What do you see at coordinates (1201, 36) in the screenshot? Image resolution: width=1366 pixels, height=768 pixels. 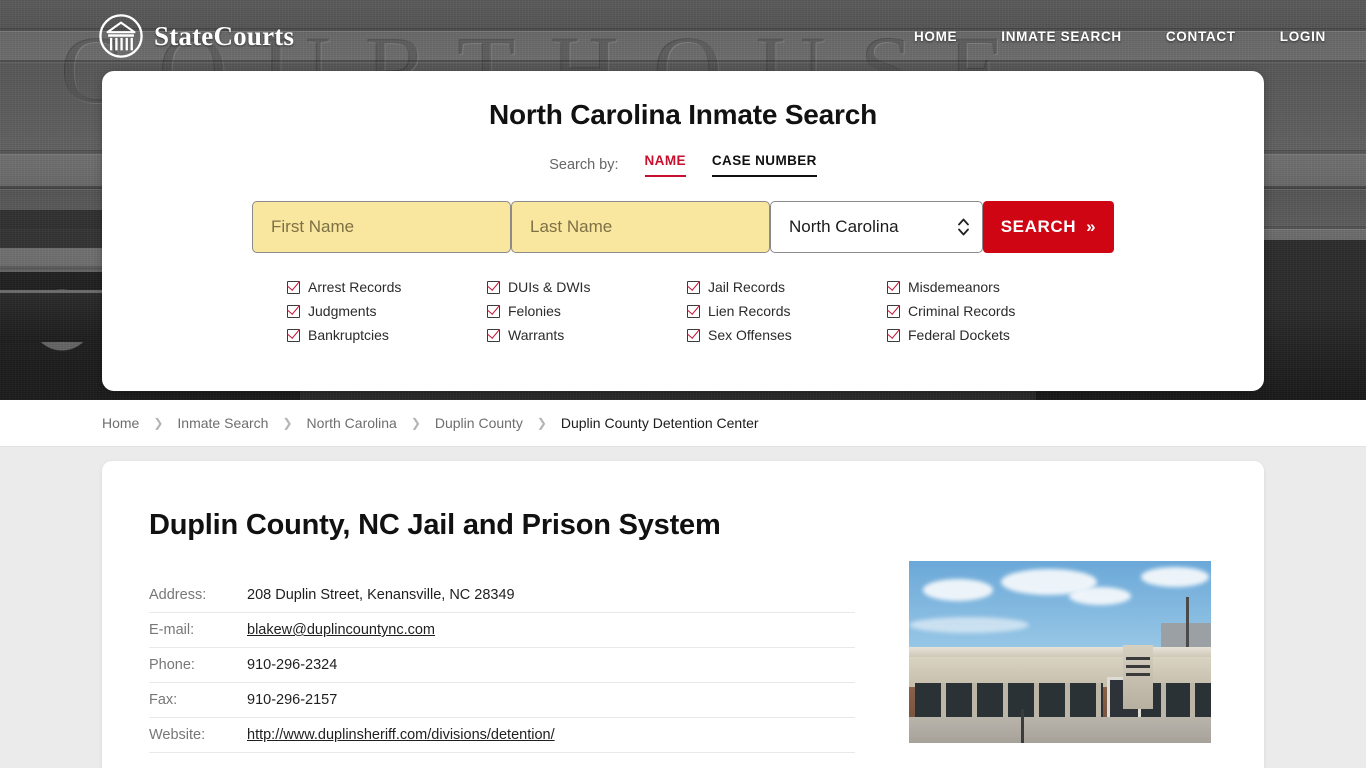 I see `nav-item-contact: CONTACT` at bounding box center [1201, 36].